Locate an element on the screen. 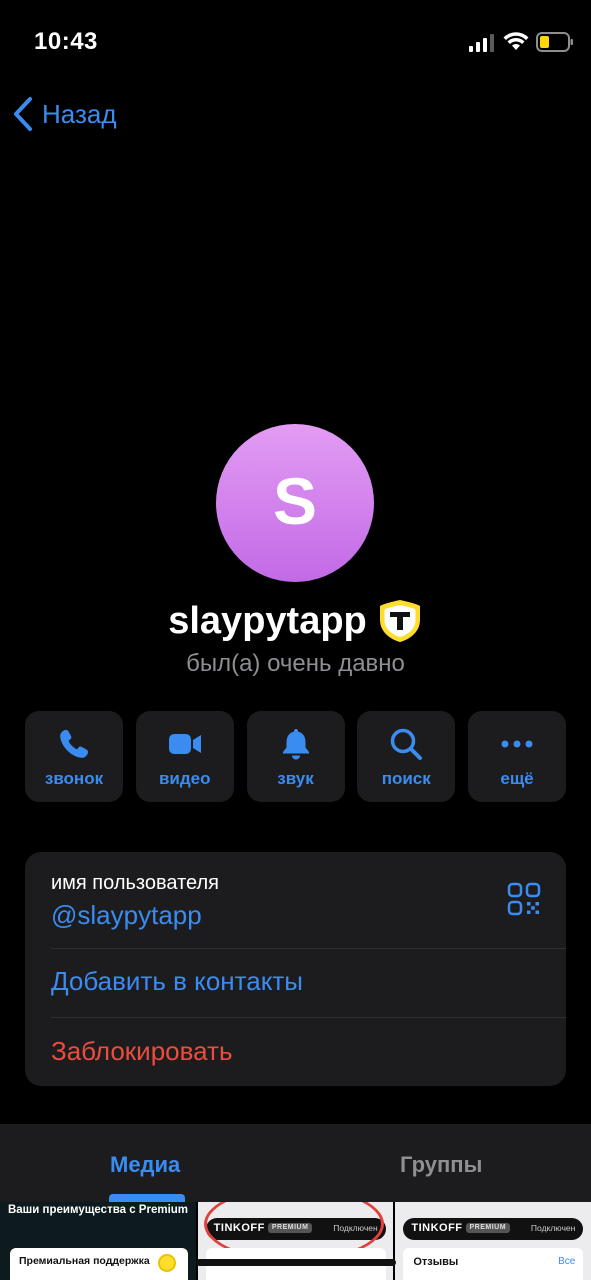  back-button: Назад is located at coordinates (63, 114).